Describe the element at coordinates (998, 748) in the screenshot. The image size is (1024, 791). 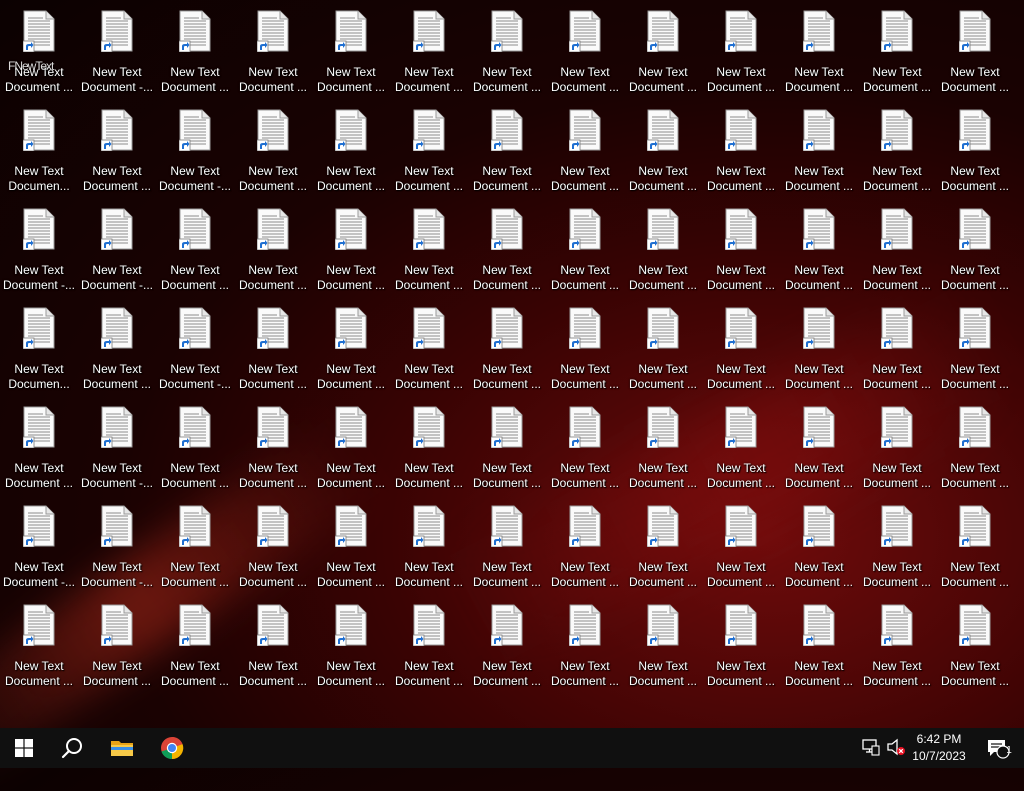
I see `notification-center-button: 1` at that location.